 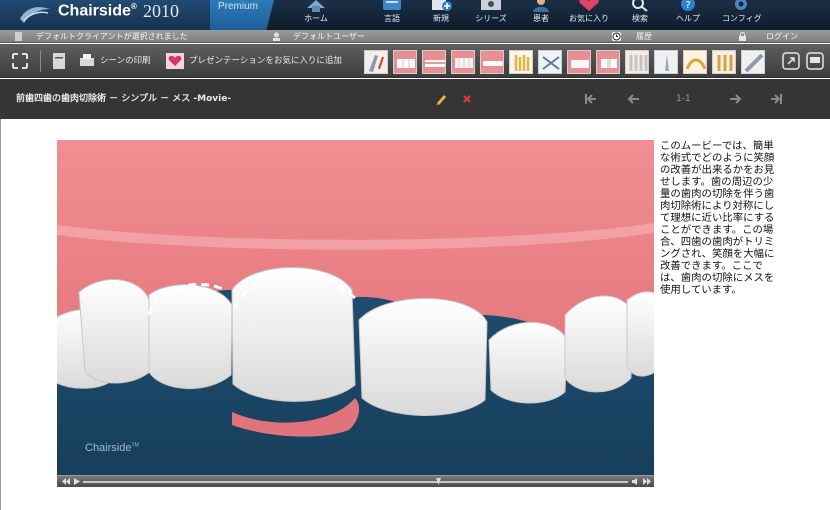 What do you see at coordinates (589, 5) in the screenshot?
I see `favorites-icon` at bounding box center [589, 5].